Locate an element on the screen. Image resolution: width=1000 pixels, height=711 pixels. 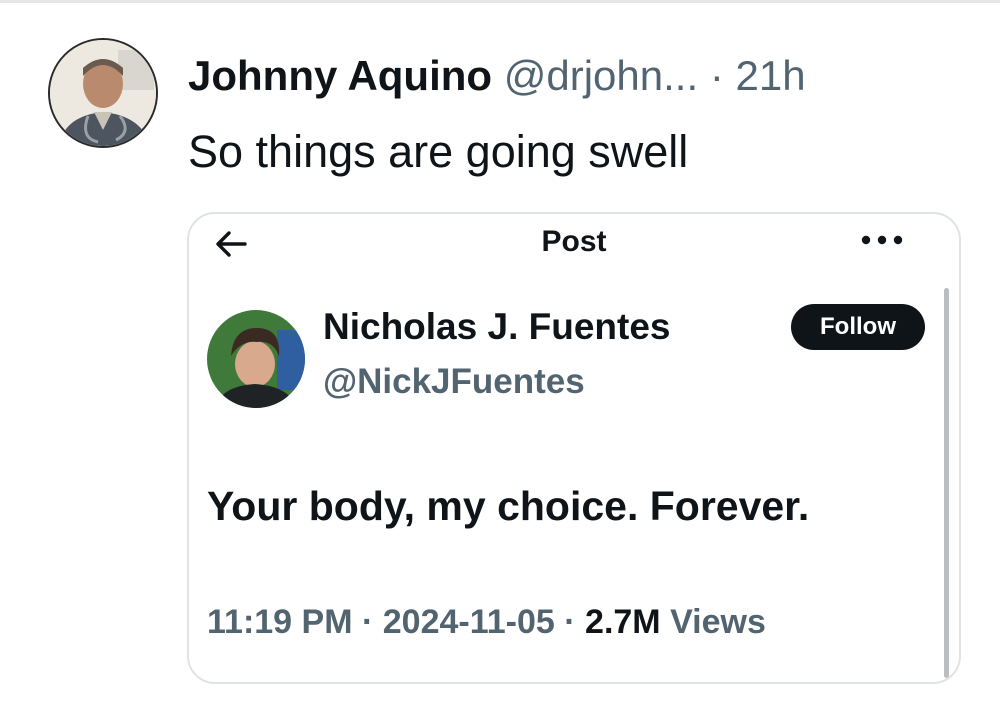
embed-tweet-meta: 11:19 PM · 2024-11-05 · 2.7M Views is located at coordinates (486, 622).